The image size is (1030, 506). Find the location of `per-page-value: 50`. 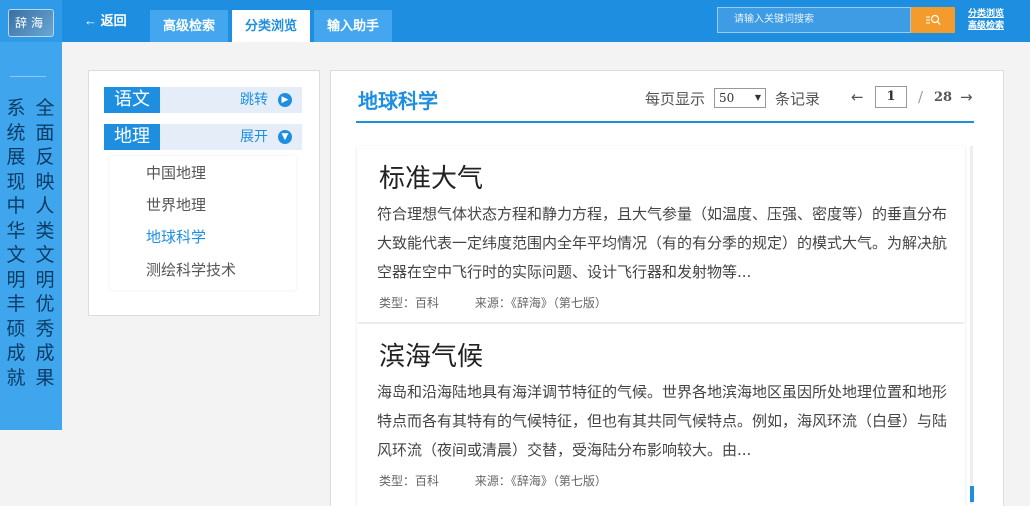

per-page-value: 50 is located at coordinates (727, 98).